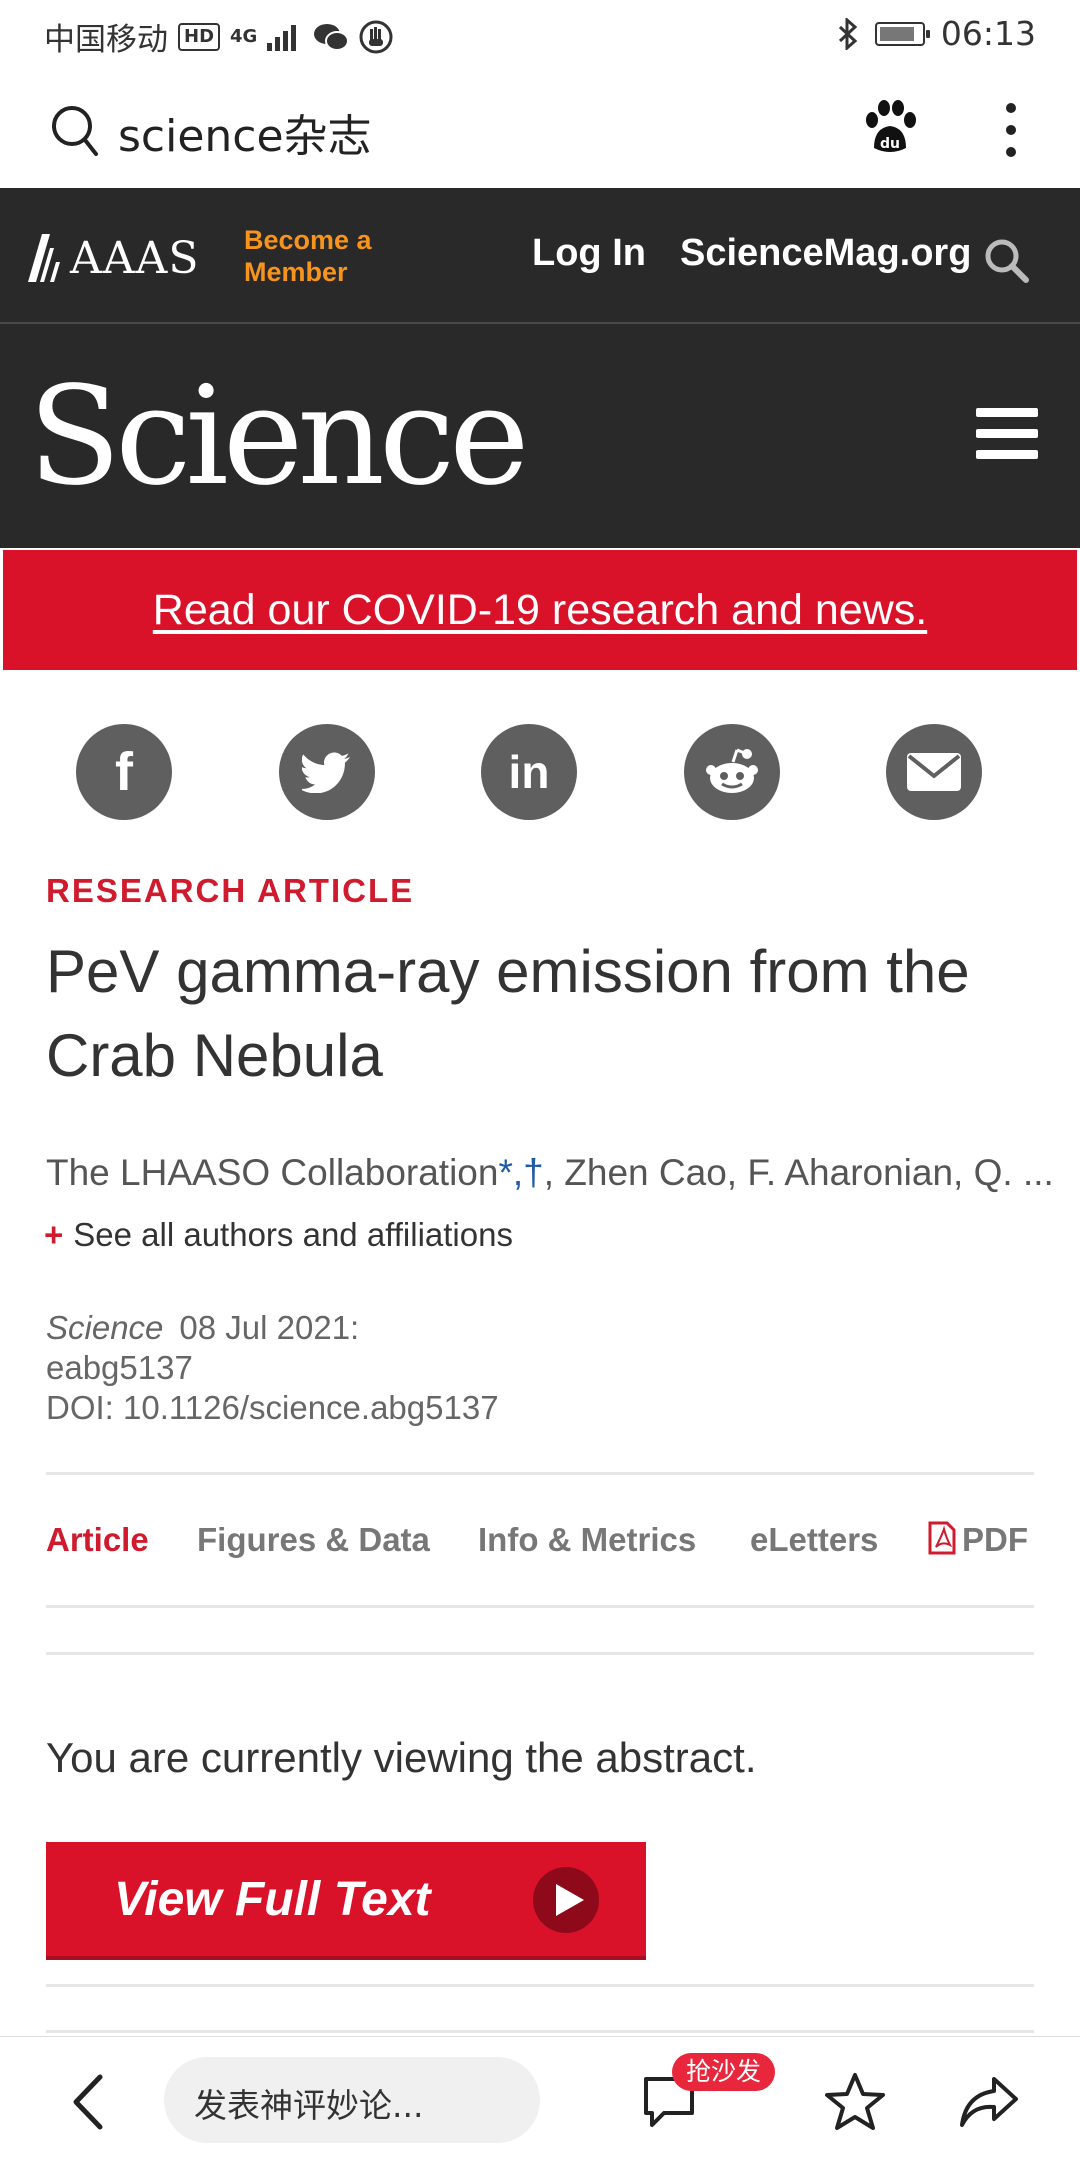 This screenshot has width=1080, height=2161. What do you see at coordinates (890, 144) in the screenshot?
I see `svg-text: du` at bounding box center [890, 144].